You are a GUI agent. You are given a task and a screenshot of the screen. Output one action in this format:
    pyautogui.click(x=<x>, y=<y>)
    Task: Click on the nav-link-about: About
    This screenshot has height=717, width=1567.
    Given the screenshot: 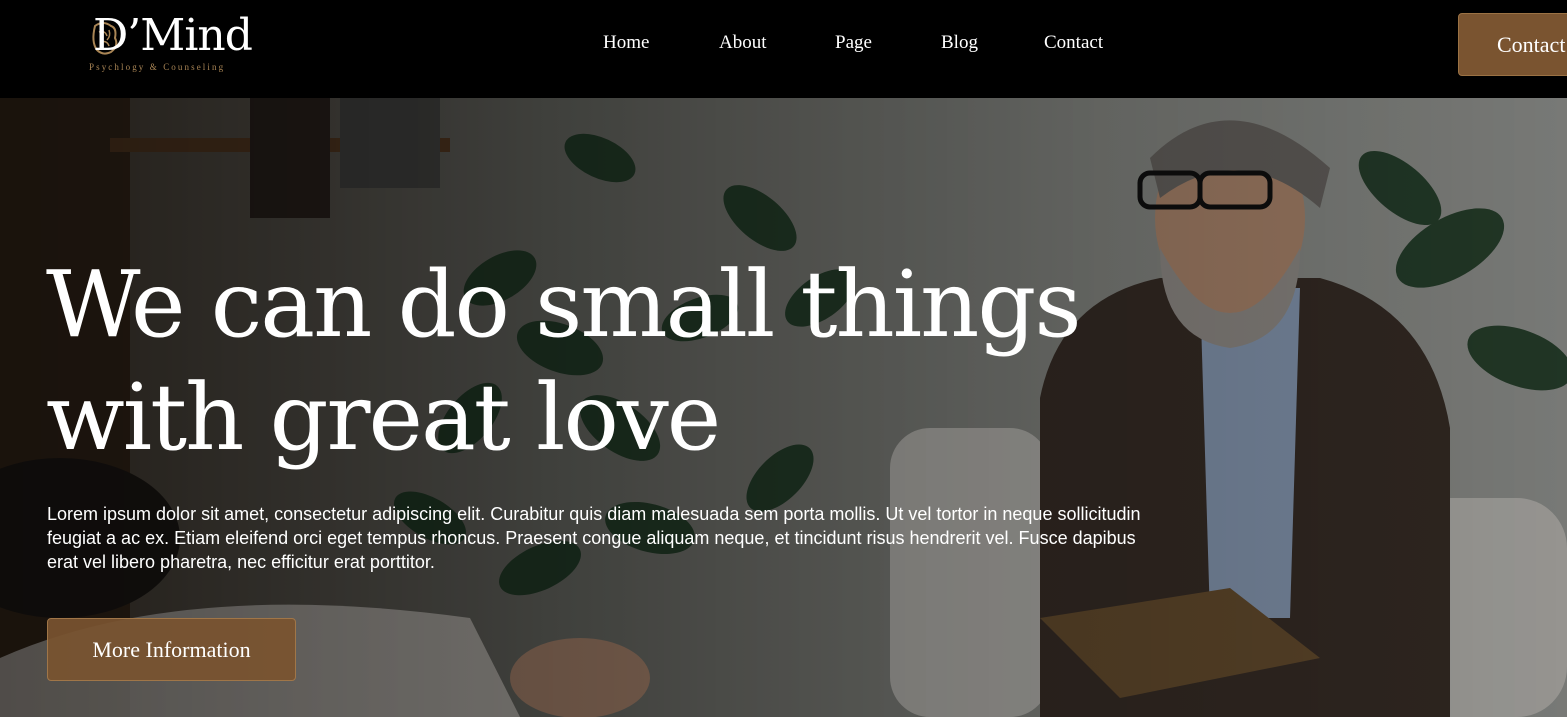 What is the action you would take?
    pyautogui.click(x=743, y=43)
    